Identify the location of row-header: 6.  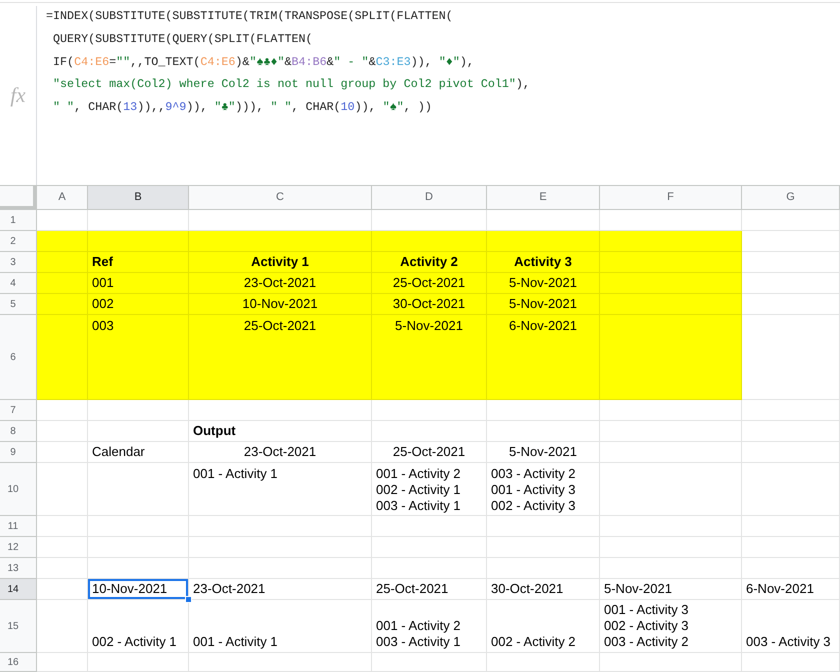
(18, 357).